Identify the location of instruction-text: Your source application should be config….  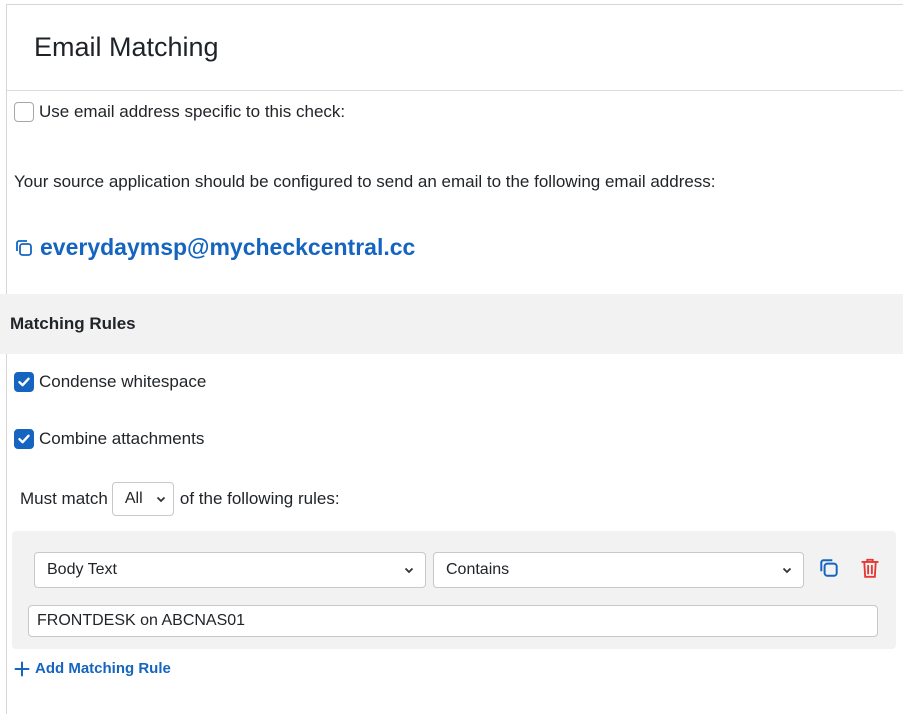
(365, 181).